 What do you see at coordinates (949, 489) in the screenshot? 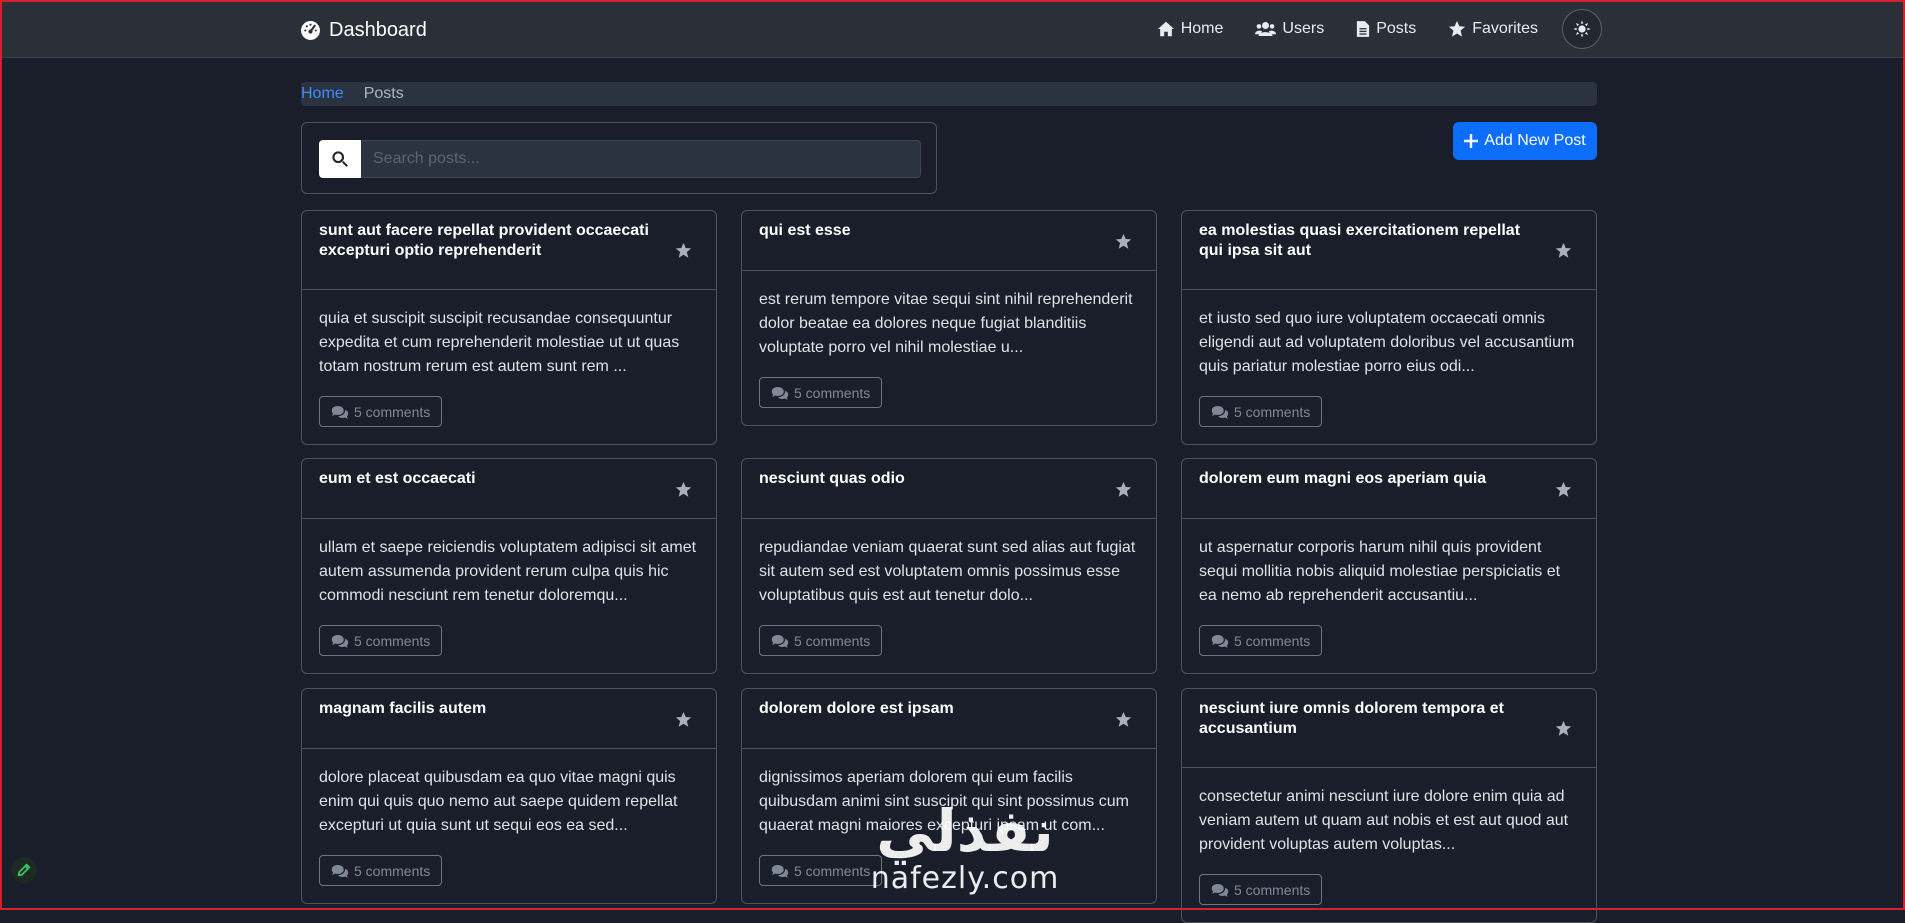
I see `post-card-header: nesciunt quas odio` at bounding box center [949, 489].